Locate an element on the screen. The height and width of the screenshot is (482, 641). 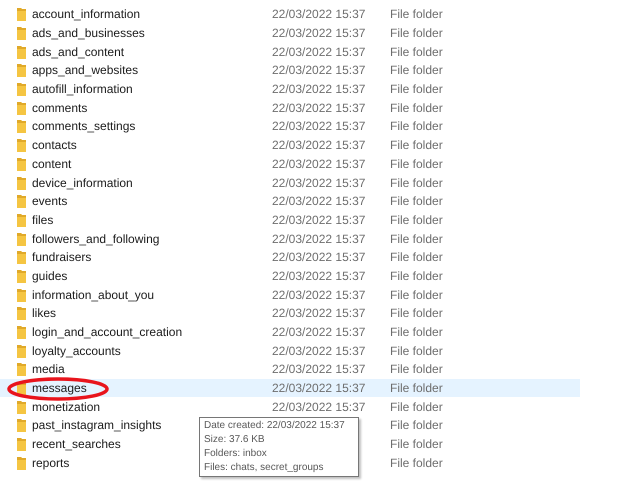
file-name: comments is located at coordinates (60, 107).